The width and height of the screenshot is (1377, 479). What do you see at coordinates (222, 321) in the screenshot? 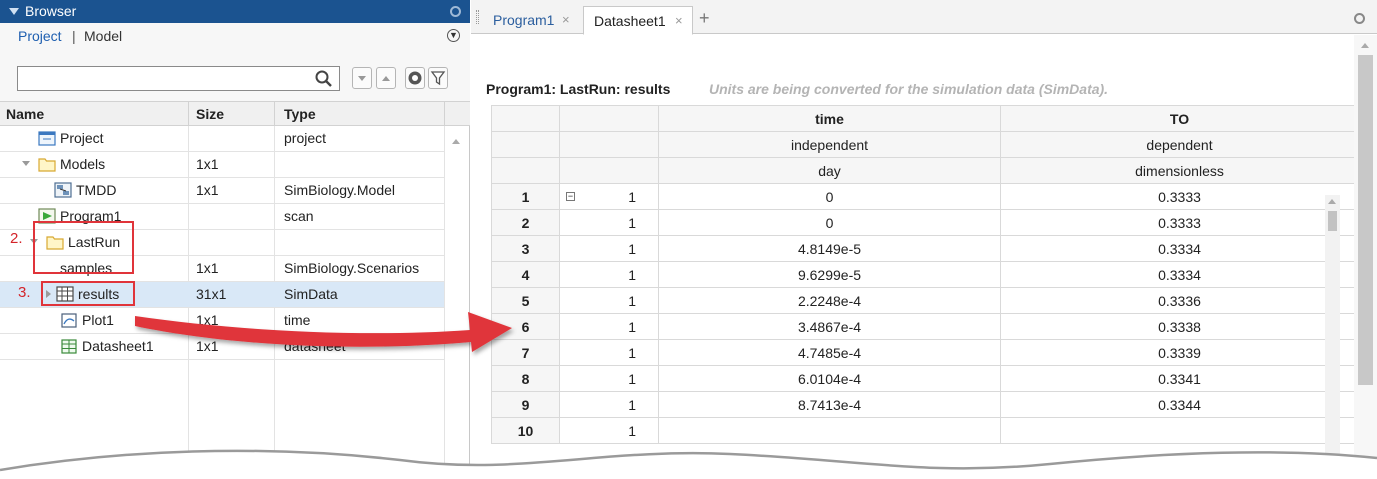
I see `tree-row-plot1: Plot1 1x1 time` at bounding box center [222, 321].